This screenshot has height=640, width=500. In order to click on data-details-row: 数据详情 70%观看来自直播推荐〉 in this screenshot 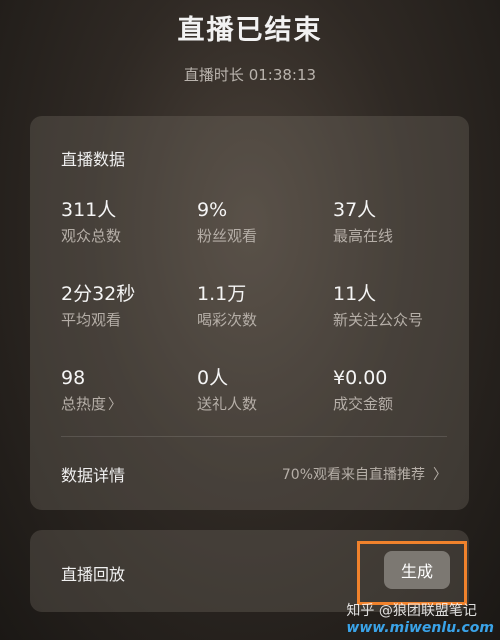, I will do `click(254, 474)`.